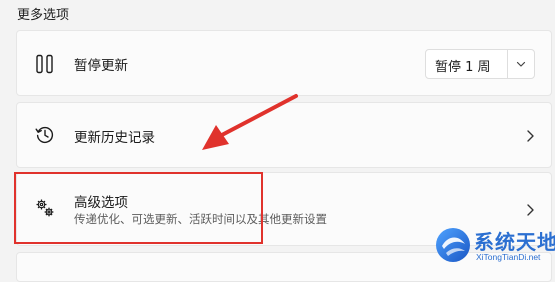  What do you see at coordinates (43, 15) in the screenshot?
I see `section-title: 更多选项` at bounding box center [43, 15].